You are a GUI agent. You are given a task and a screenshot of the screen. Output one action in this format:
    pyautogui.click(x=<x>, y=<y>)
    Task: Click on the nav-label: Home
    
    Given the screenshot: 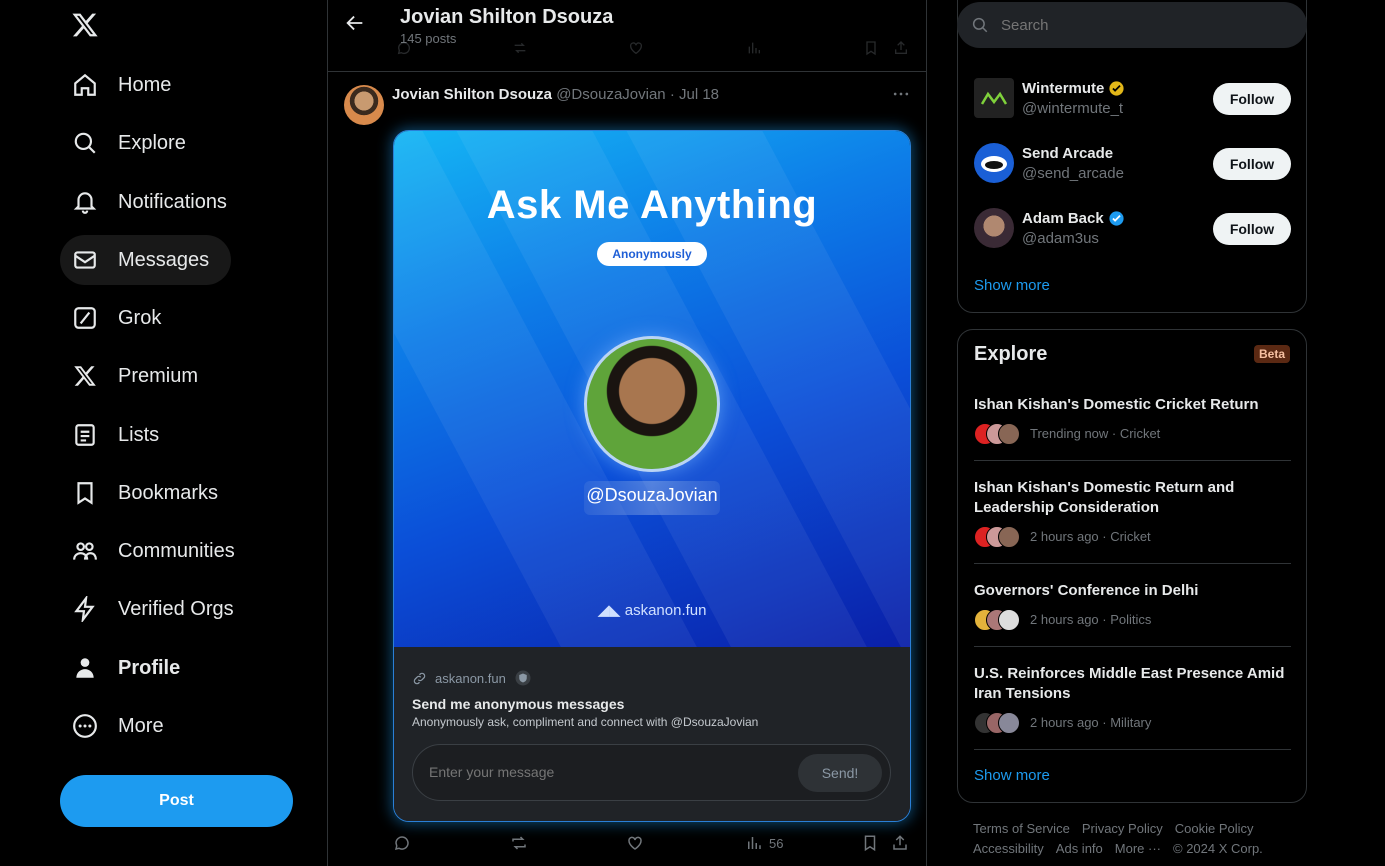 What is the action you would take?
    pyautogui.click(x=145, y=84)
    